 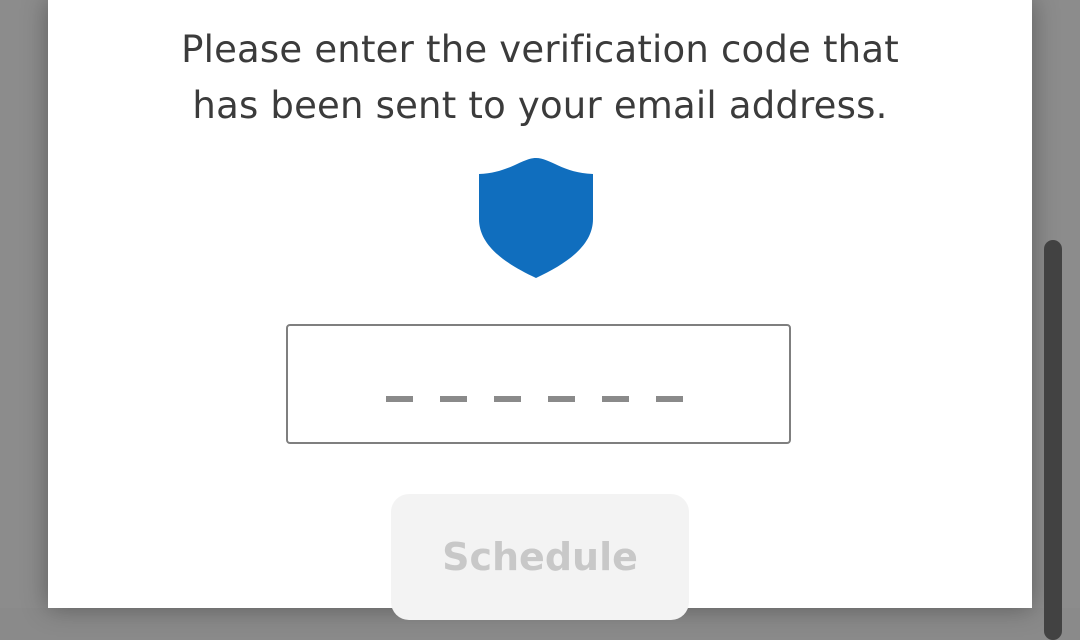 I want to click on schedule-button: Schedule, so click(x=540, y=557).